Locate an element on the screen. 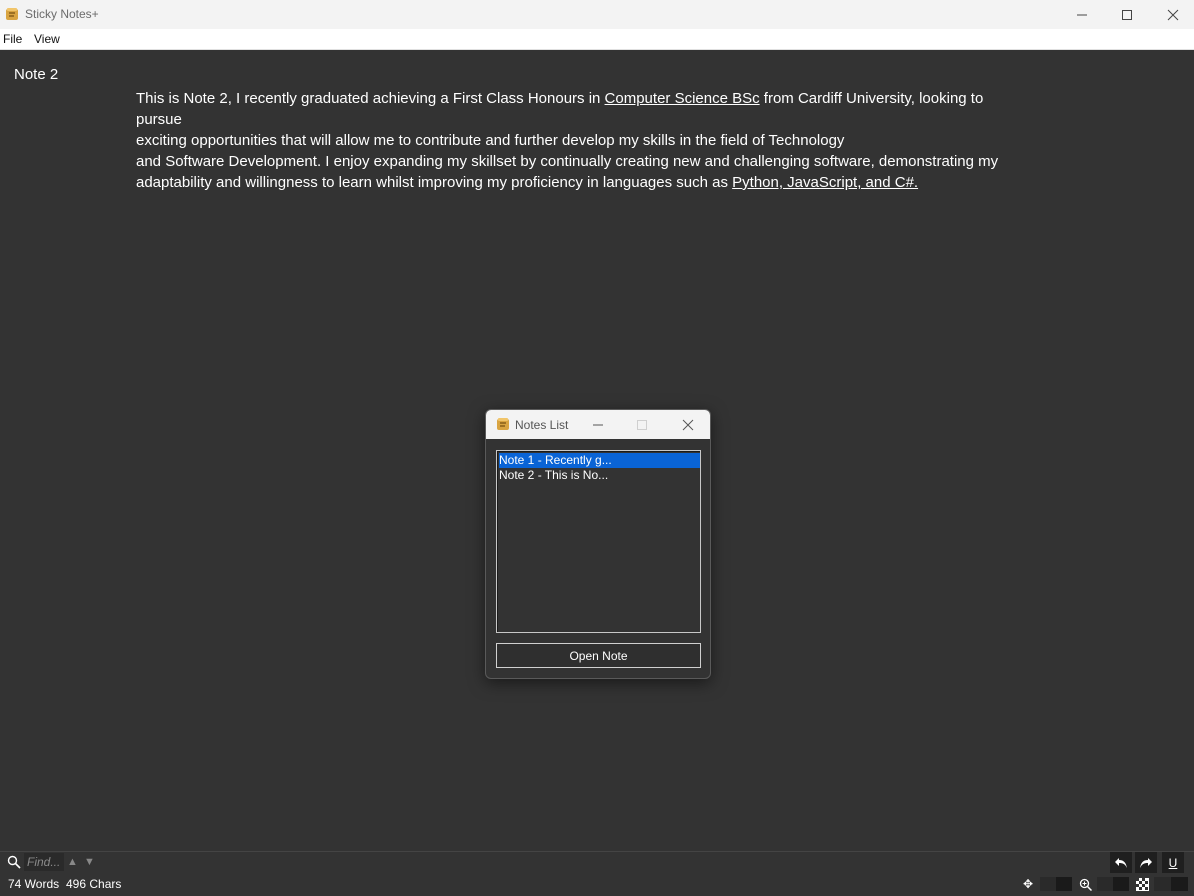 The width and height of the screenshot is (1194, 896). status-divider is located at coordinates (597, 851).